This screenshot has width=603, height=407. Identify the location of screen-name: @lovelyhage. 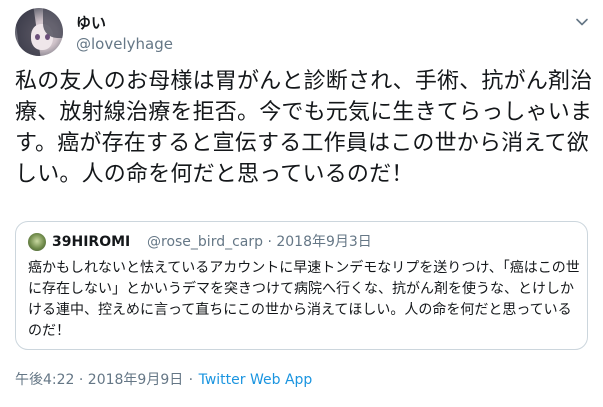
(124, 44).